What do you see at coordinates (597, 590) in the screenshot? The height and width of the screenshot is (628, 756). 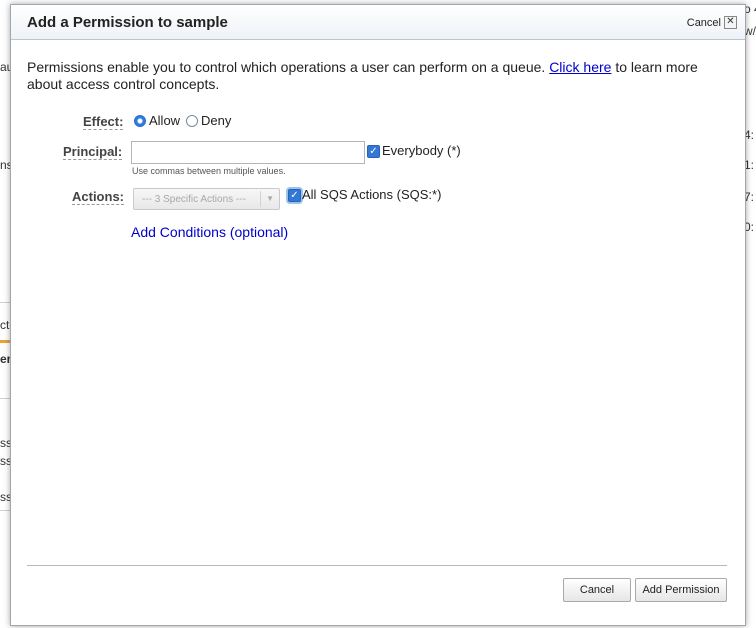 I see `cancel-button: Cancel` at bounding box center [597, 590].